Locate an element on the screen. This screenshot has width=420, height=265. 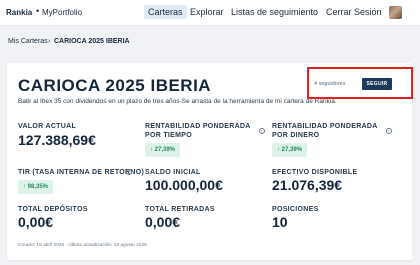
brand-logo: Rankia is located at coordinates (19, 12).